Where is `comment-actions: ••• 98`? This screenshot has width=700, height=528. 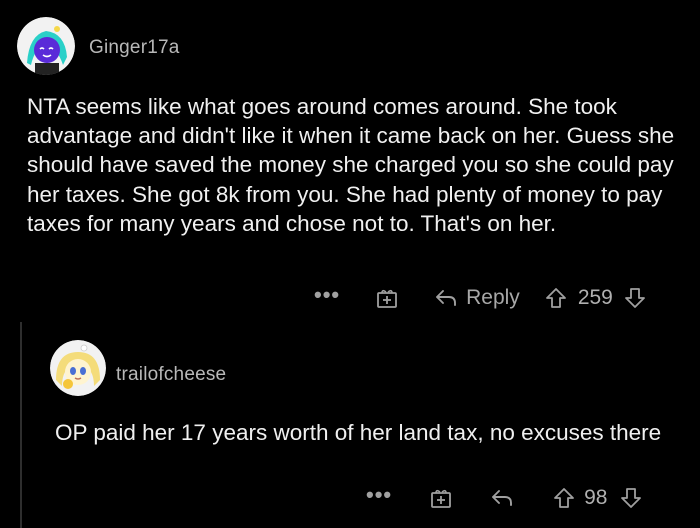
comment-actions: ••• 98 is located at coordinates (504, 498).